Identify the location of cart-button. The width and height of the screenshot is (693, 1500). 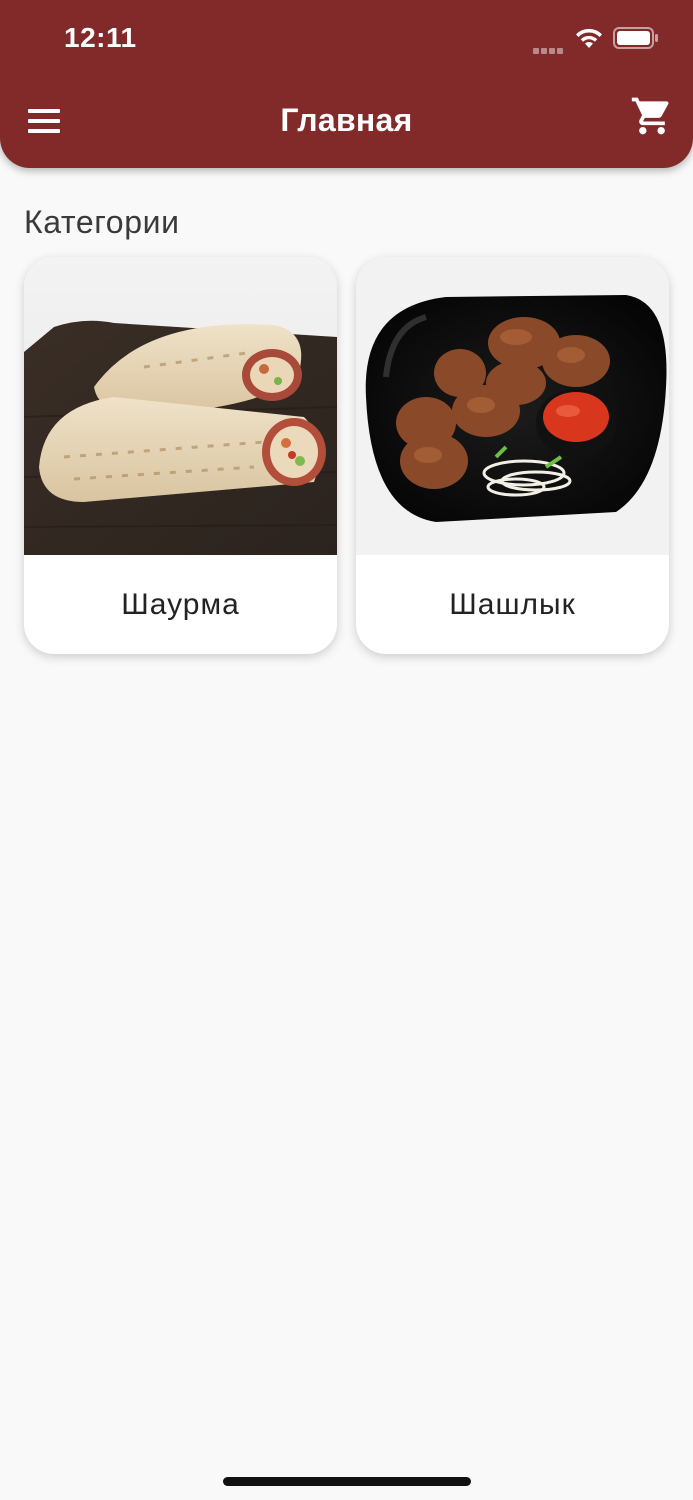
(652, 116).